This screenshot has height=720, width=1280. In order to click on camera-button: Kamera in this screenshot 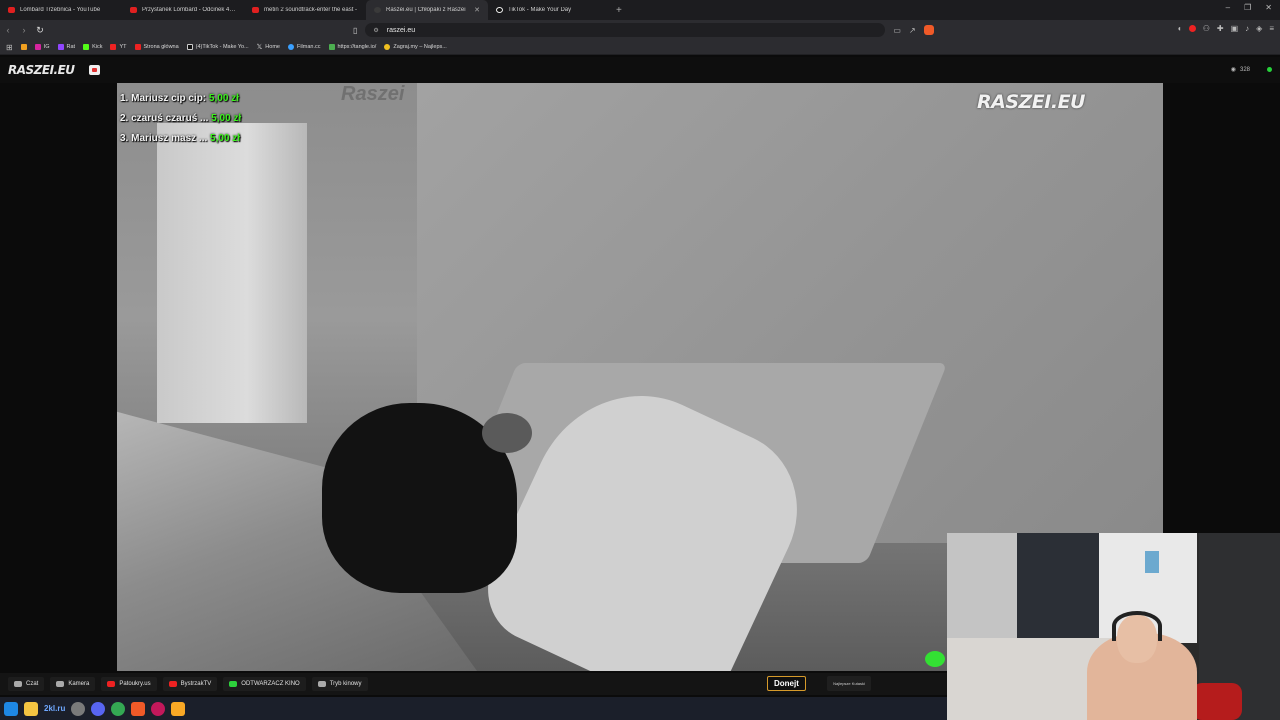, I will do `click(73, 684)`.